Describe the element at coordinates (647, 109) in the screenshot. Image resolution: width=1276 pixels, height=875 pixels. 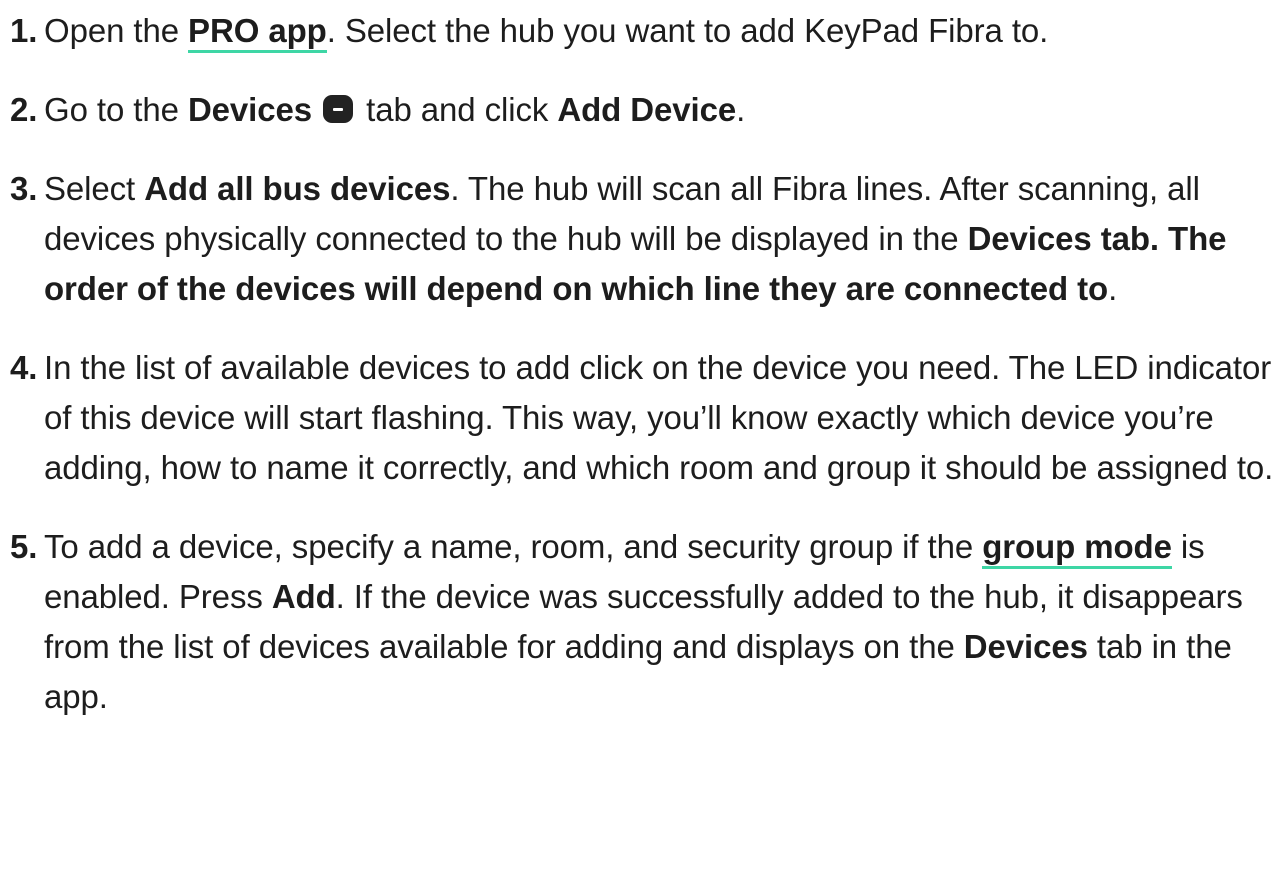
I see `add-device-label: Add Device` at that location.